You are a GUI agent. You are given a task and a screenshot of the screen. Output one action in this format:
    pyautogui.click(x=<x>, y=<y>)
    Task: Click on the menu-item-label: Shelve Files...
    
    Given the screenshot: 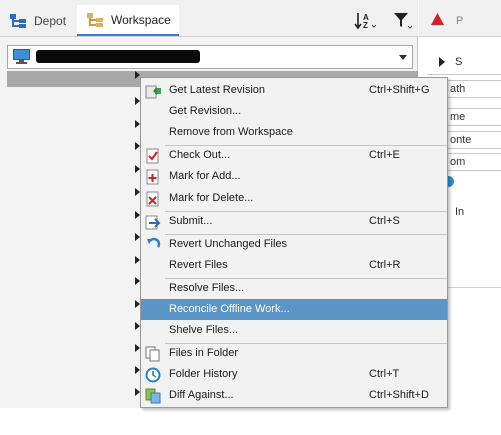 What is the action you would take?
    pyautogui.click(x=204, y=330)
    